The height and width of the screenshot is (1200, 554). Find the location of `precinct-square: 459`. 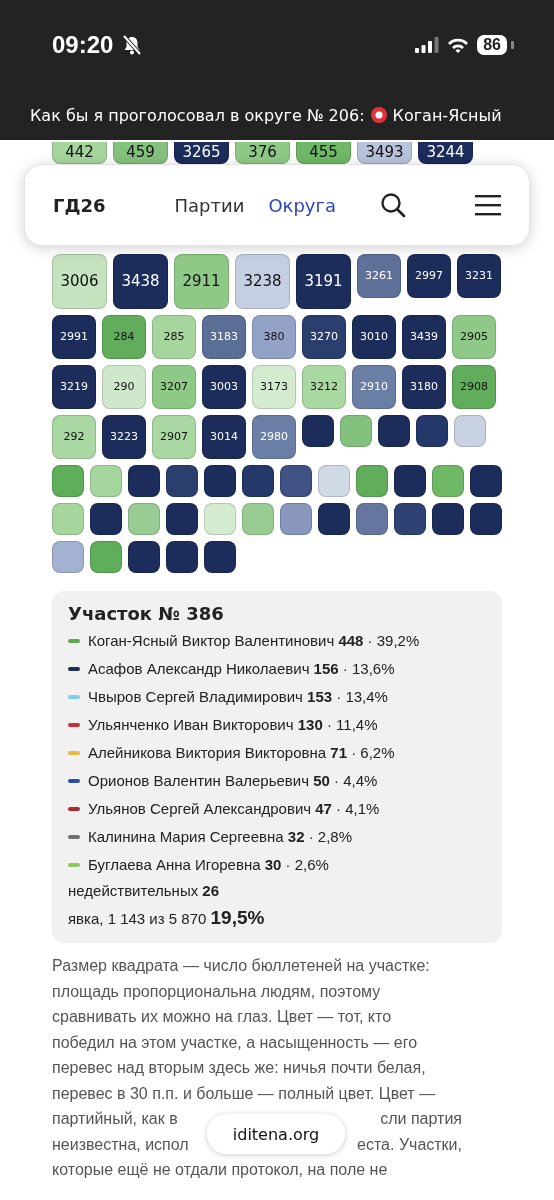

precinct-square: 459 is located at coordinates (140, 153).